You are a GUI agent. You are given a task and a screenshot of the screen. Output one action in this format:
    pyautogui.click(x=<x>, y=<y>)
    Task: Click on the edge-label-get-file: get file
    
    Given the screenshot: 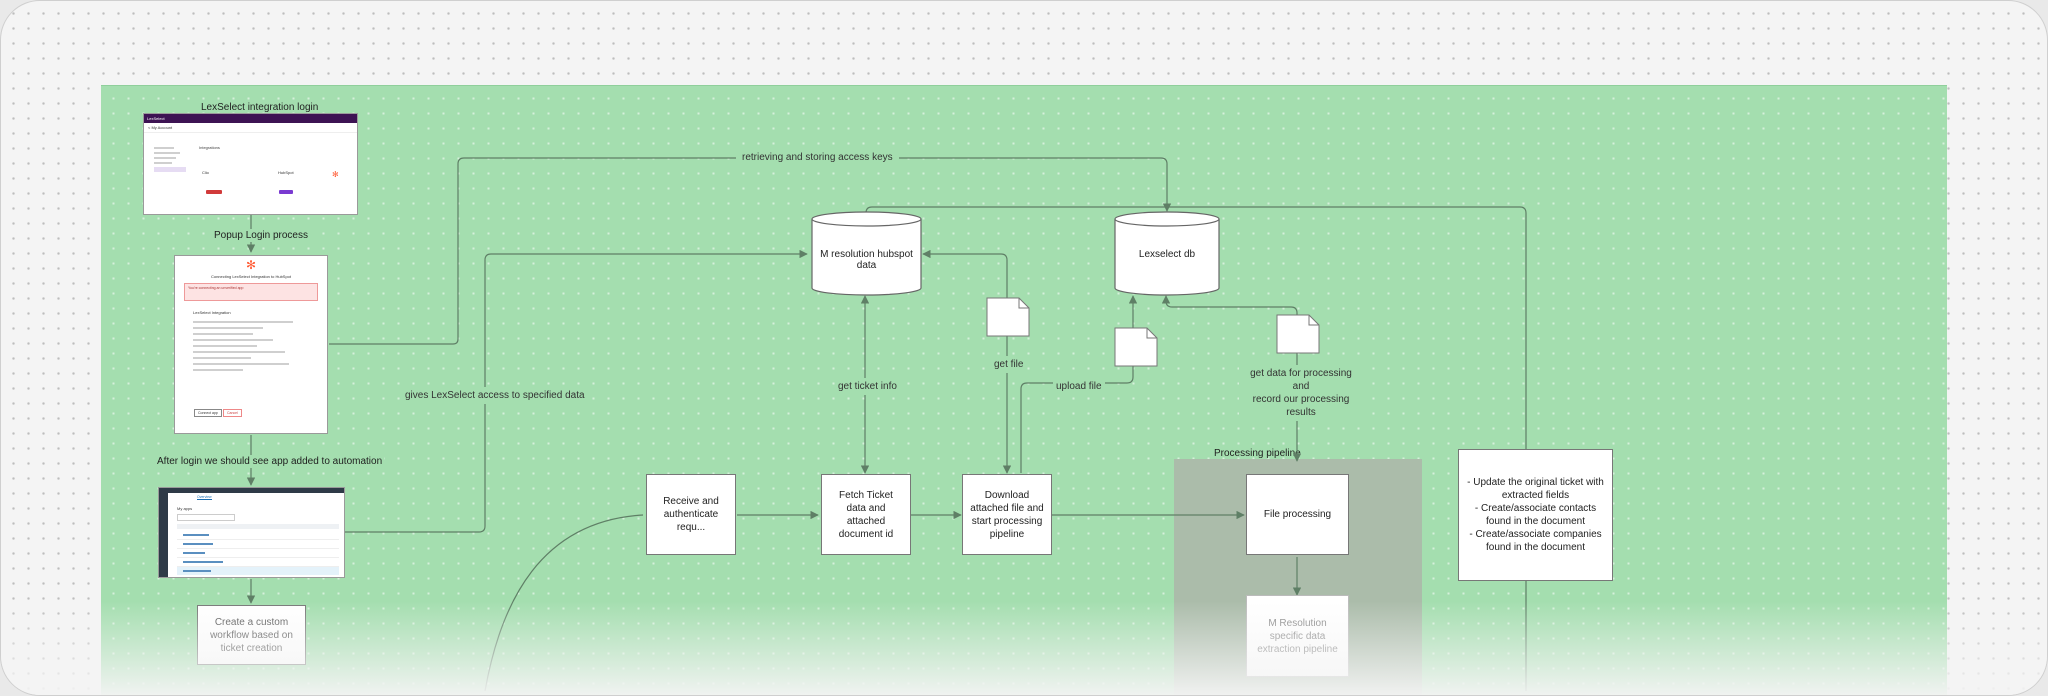 What is the action you would take?
    pyautogui.click(x=1009, y=364)
    